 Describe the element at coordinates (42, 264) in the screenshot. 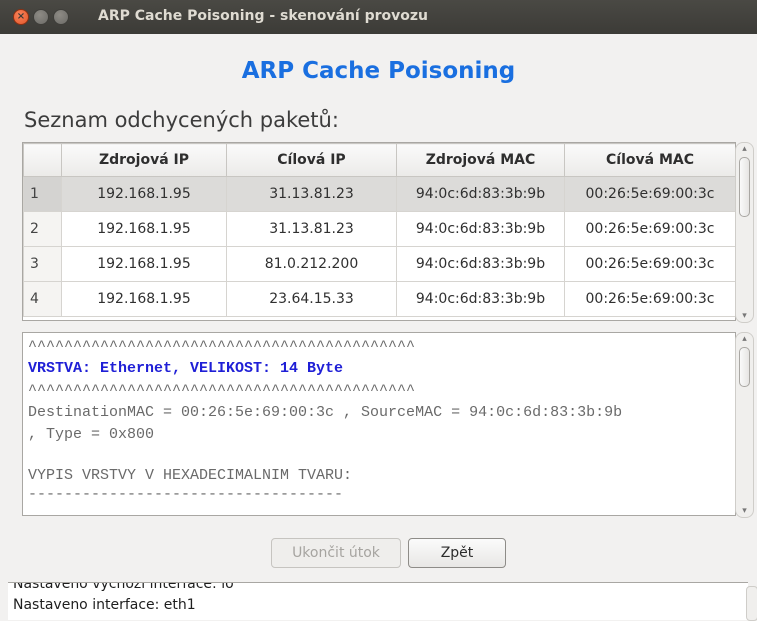

I see `row-index: 3` at that location.